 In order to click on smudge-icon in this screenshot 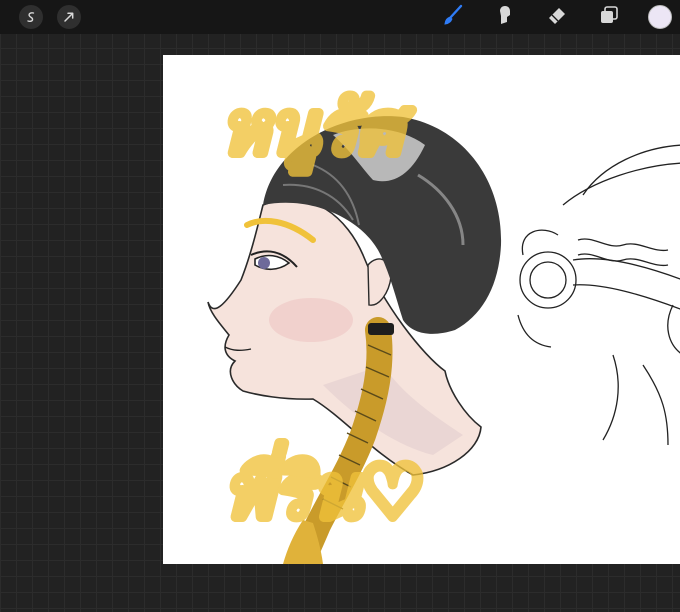, I will do `click(505, 17)`.